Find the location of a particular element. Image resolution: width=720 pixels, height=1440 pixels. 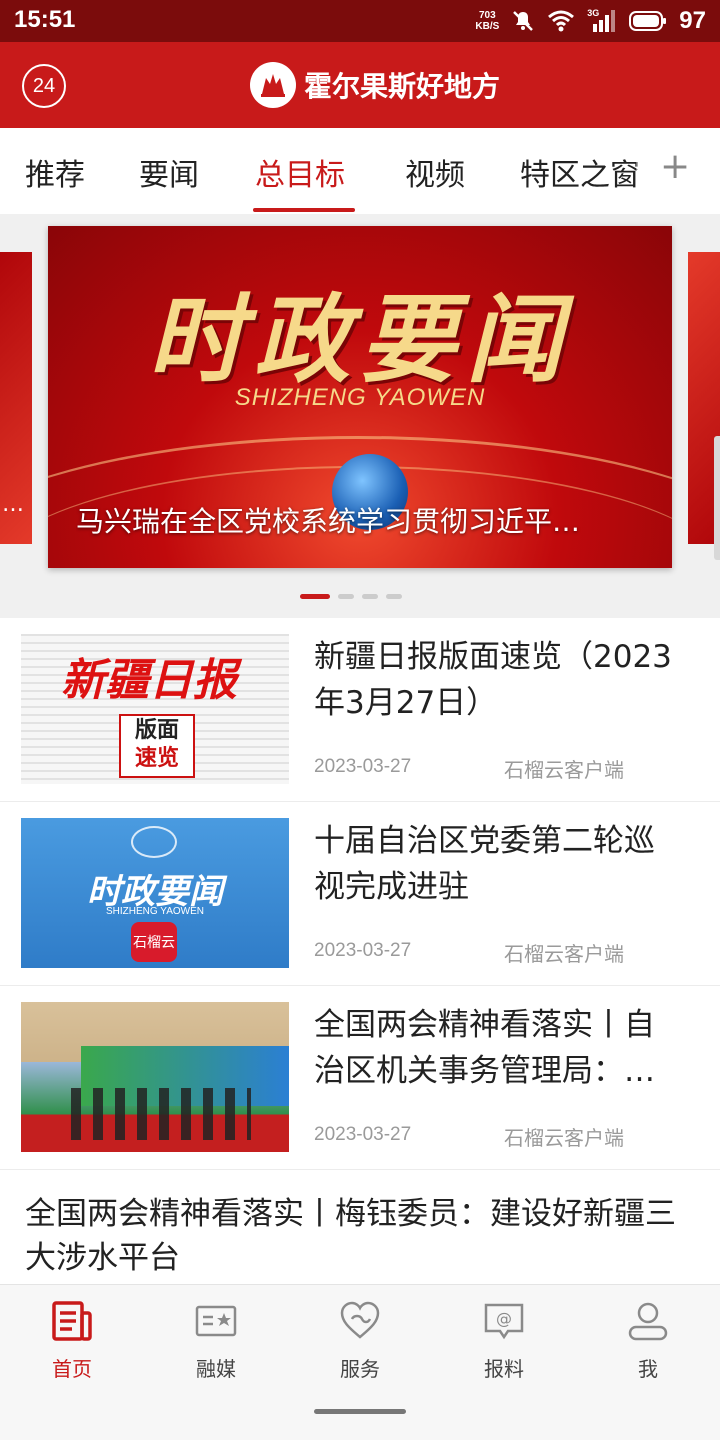

network-speed: 703 KB/S is located at coordinates (487, 21).